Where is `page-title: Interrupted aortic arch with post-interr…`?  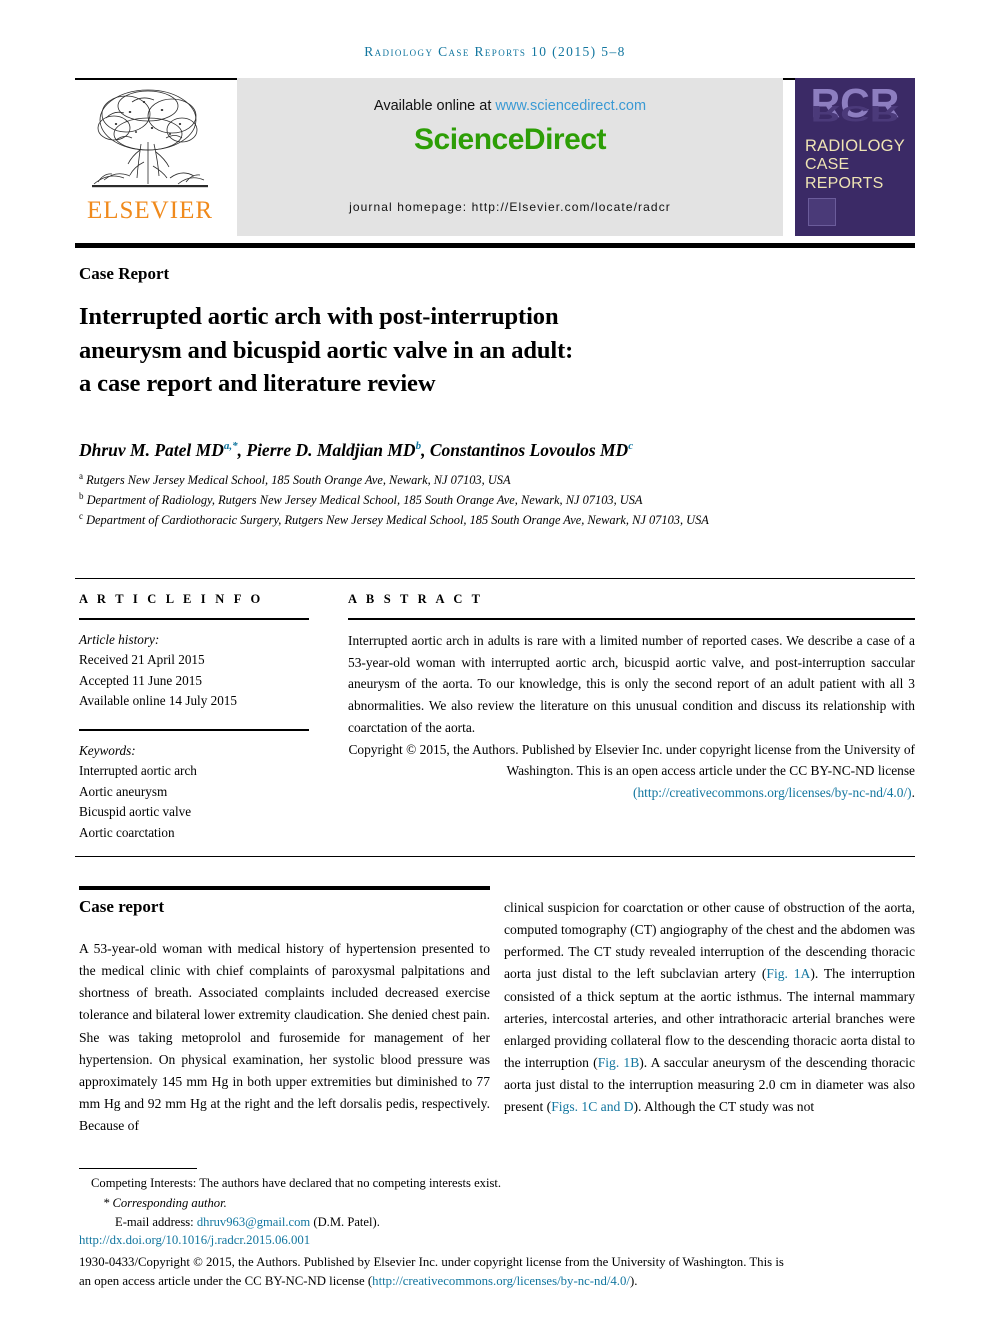
page-title: Interrupted aortic arch with post-interr… is located at coordinates (429, 350).